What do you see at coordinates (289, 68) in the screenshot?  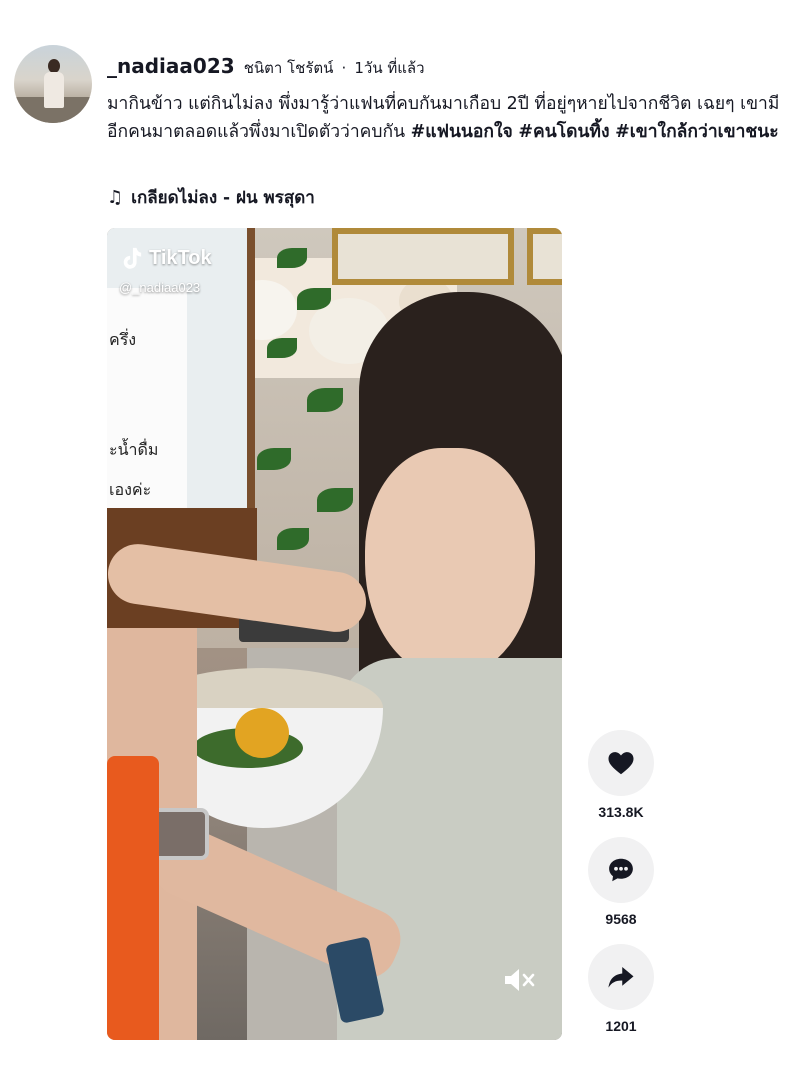 I see `author-nickname: ชนิตา โชรัตน์` at bounding box center [289, 68].